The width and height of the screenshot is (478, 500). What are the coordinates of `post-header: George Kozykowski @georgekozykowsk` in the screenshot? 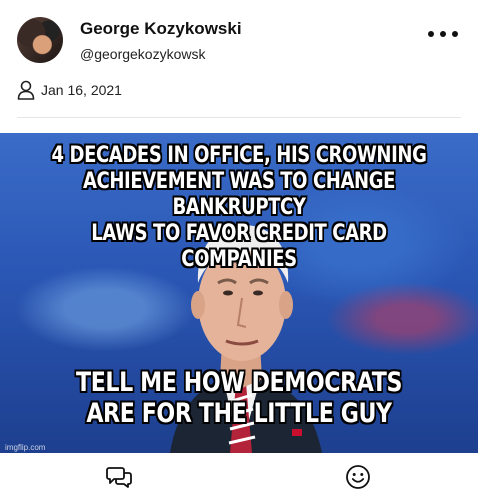 It's located at (239, 37).